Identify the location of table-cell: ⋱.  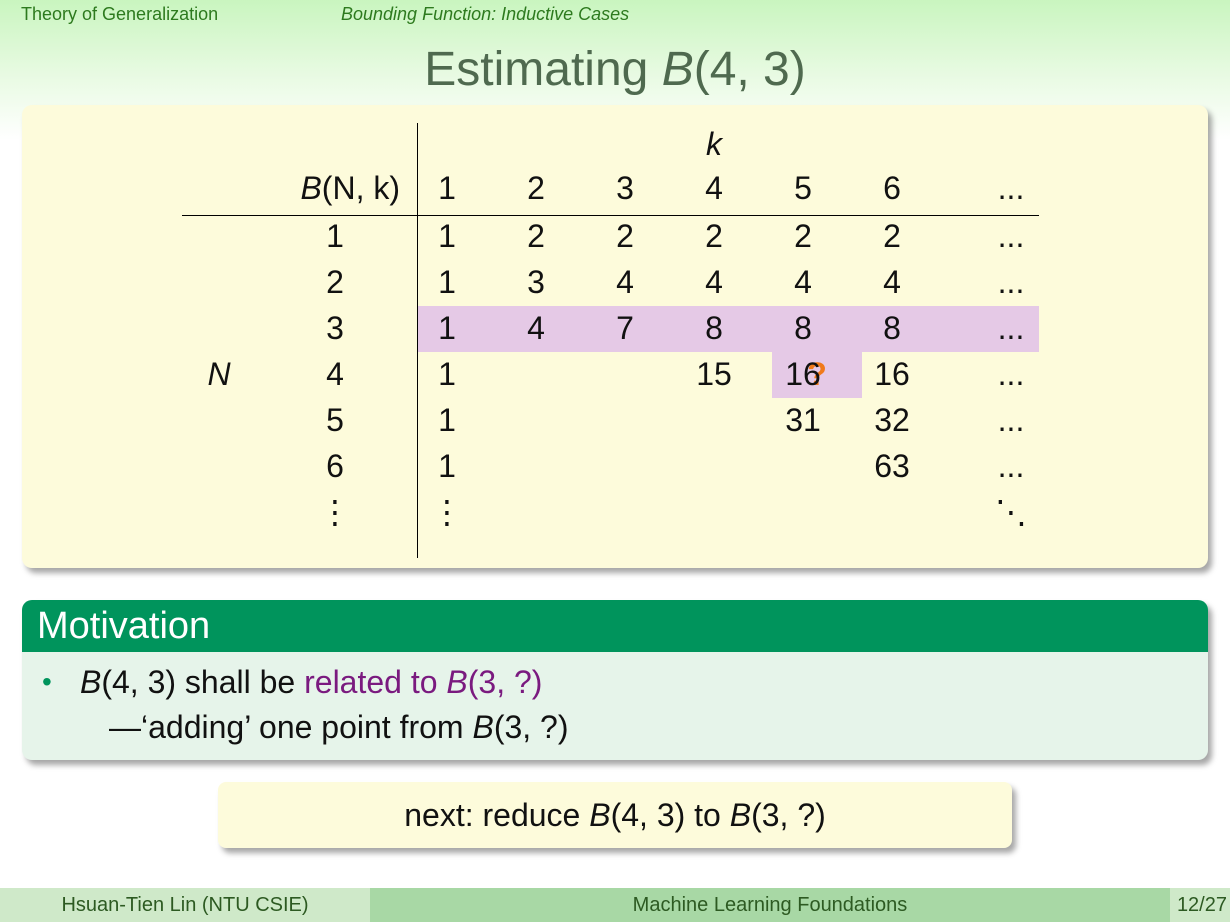
(1011, 512).